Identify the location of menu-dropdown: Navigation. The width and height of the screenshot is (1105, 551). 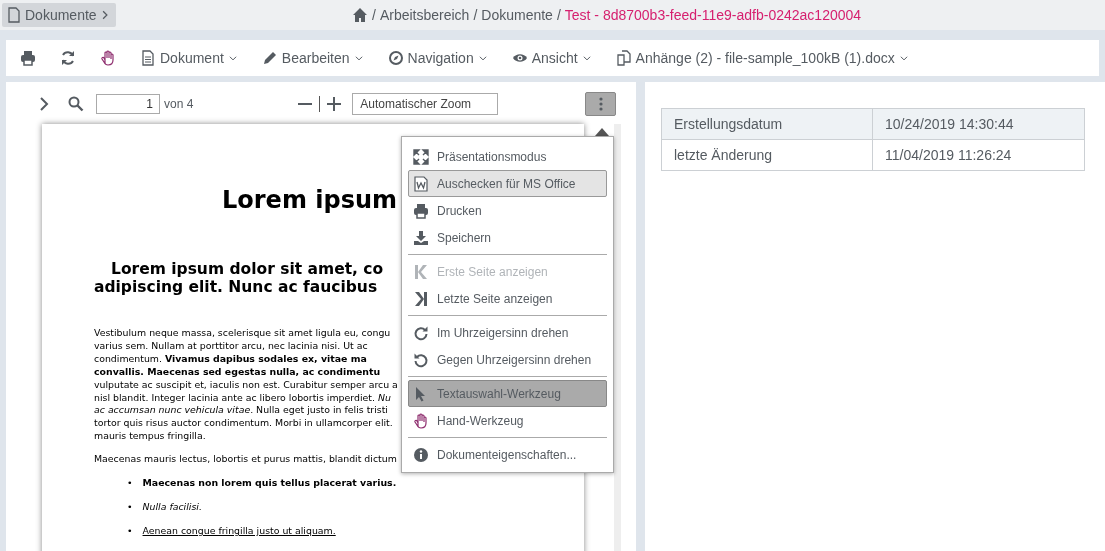
(441, 58).